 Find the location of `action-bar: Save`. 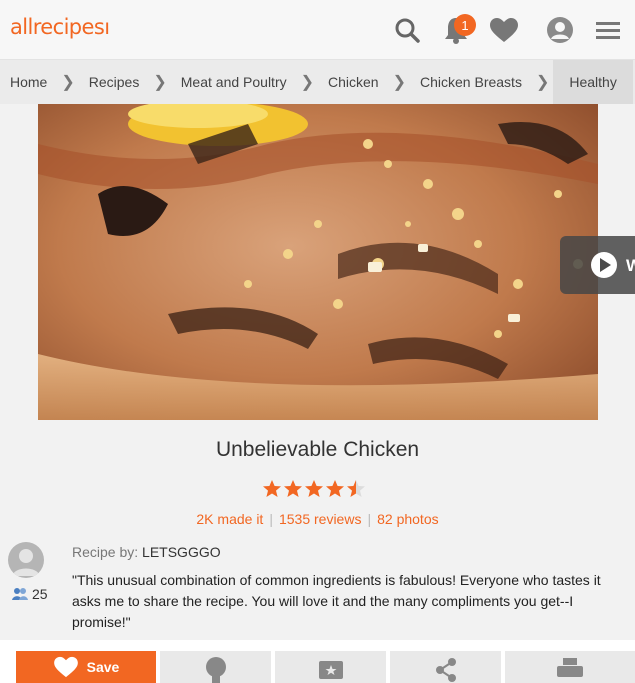

action-bar: Save is located at coordinates (317, 661).